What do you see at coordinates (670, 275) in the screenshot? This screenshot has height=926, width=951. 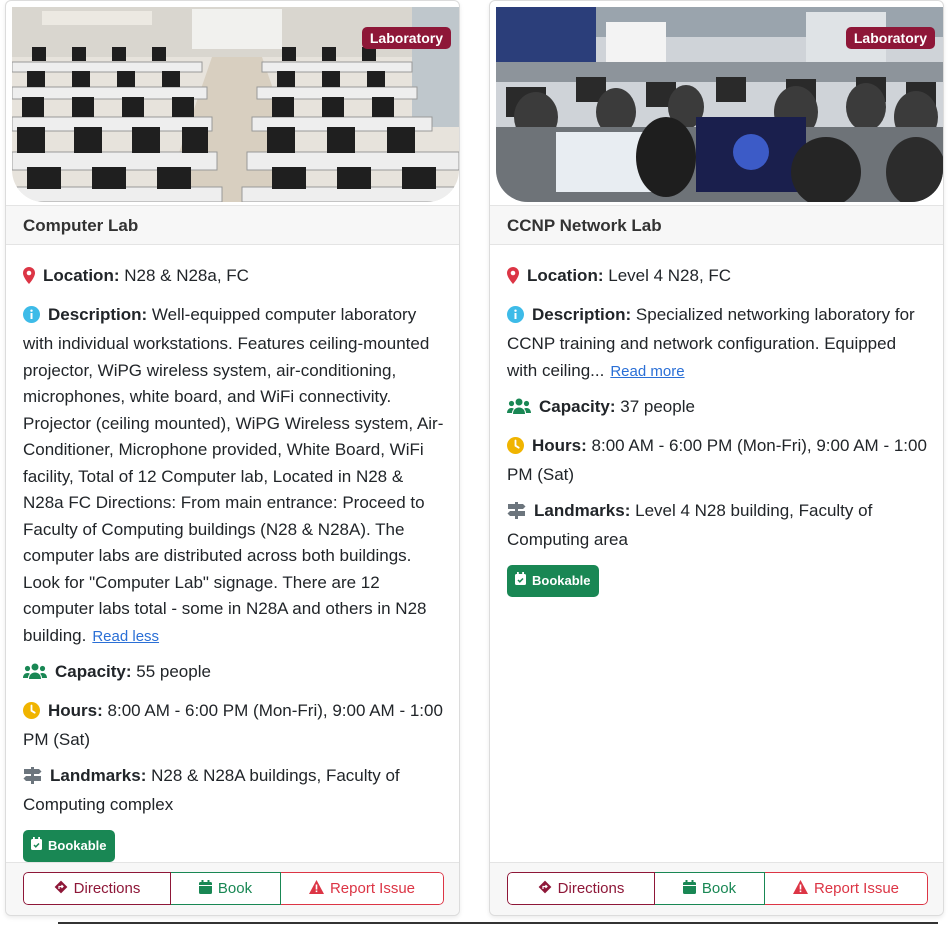 I see `location-value: Level 4 N28, FC` at bounding box center [670, 275].